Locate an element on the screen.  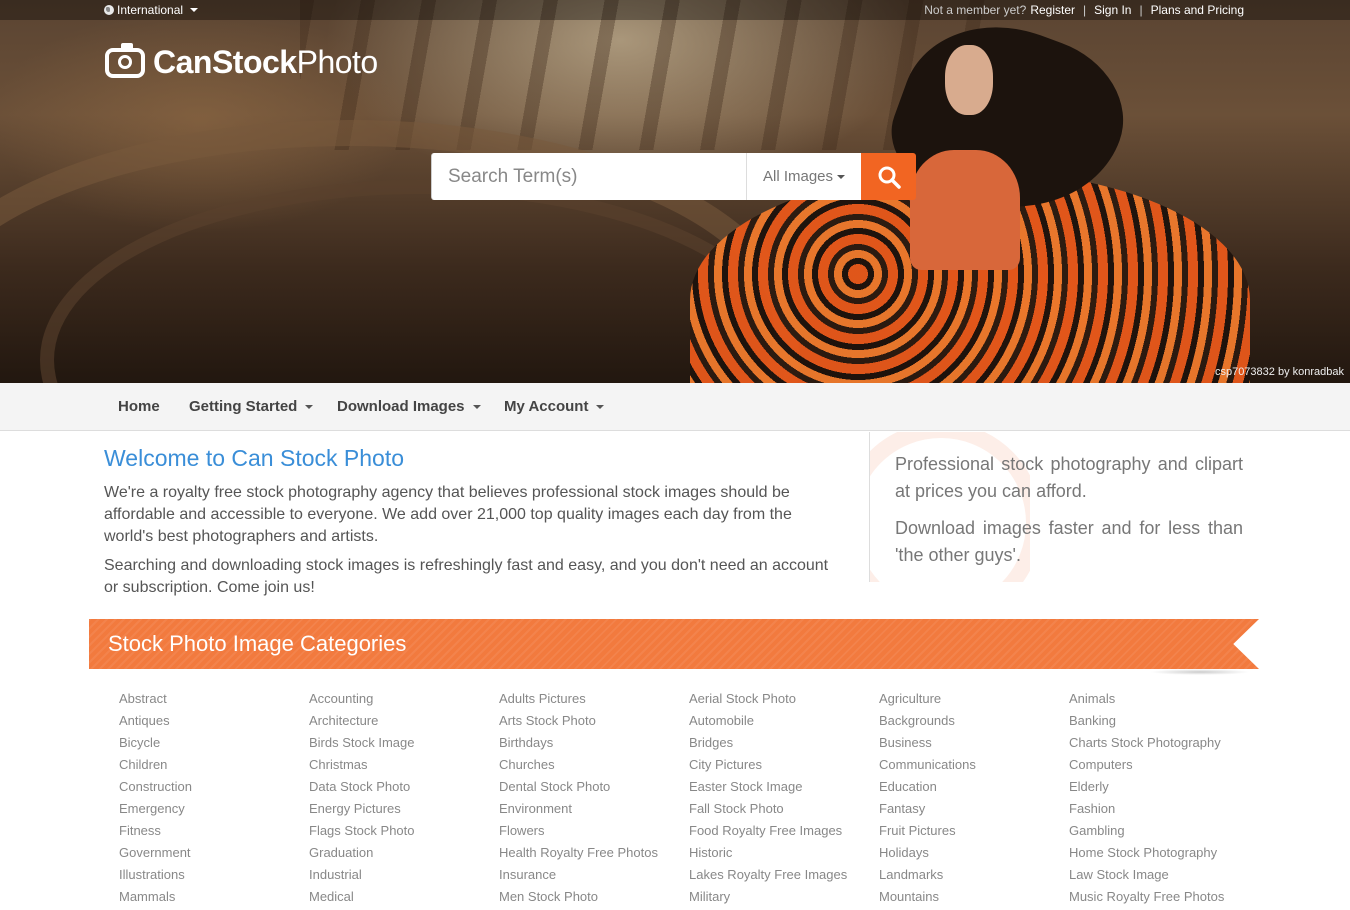
category-link: Children is located at coordinates (214, 767).